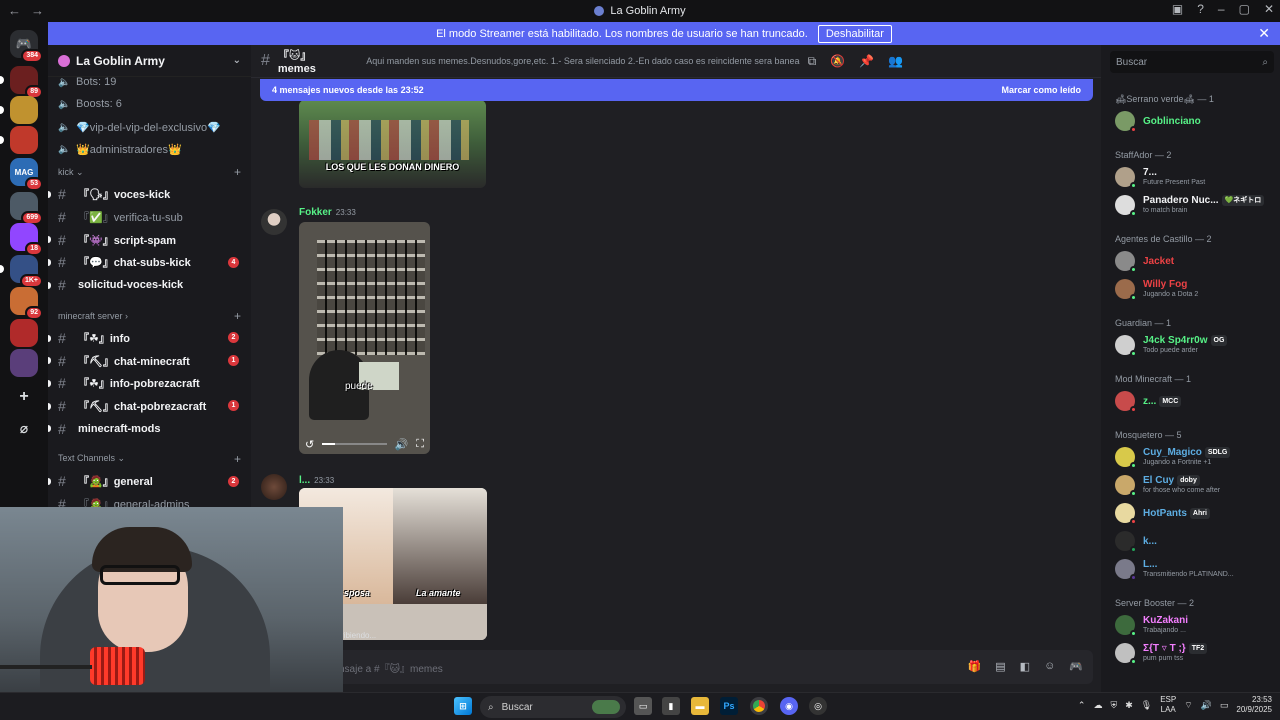  I want to click on channel-item: # 『👾』script-spam, so click(149, 239).